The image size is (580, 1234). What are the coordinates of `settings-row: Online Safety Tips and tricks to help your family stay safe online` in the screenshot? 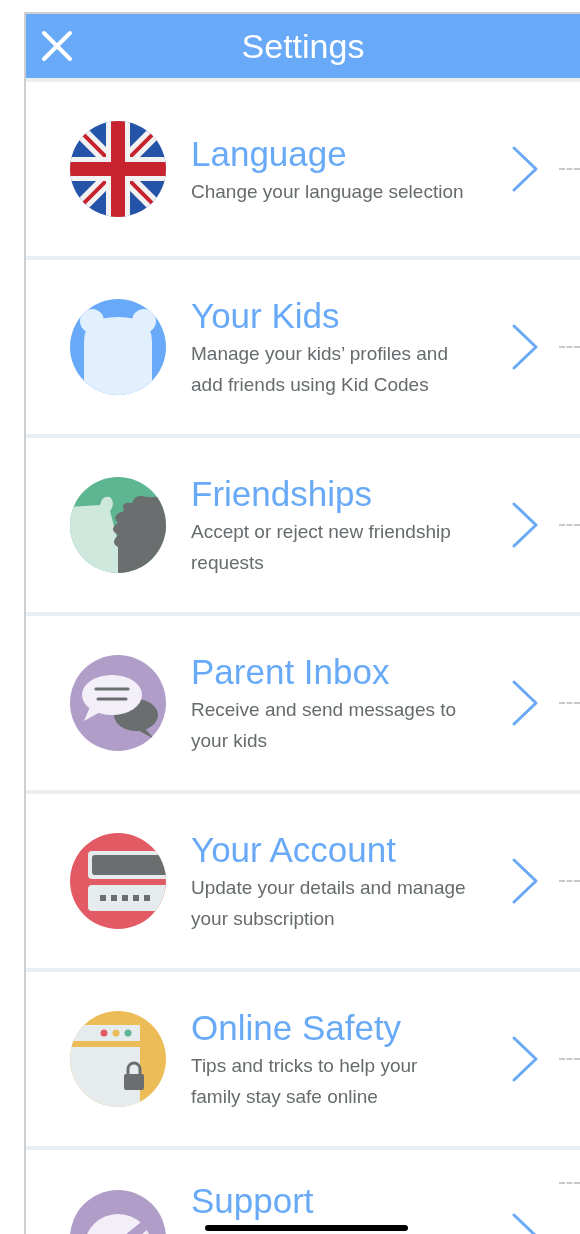 It's located at (303, 1059).